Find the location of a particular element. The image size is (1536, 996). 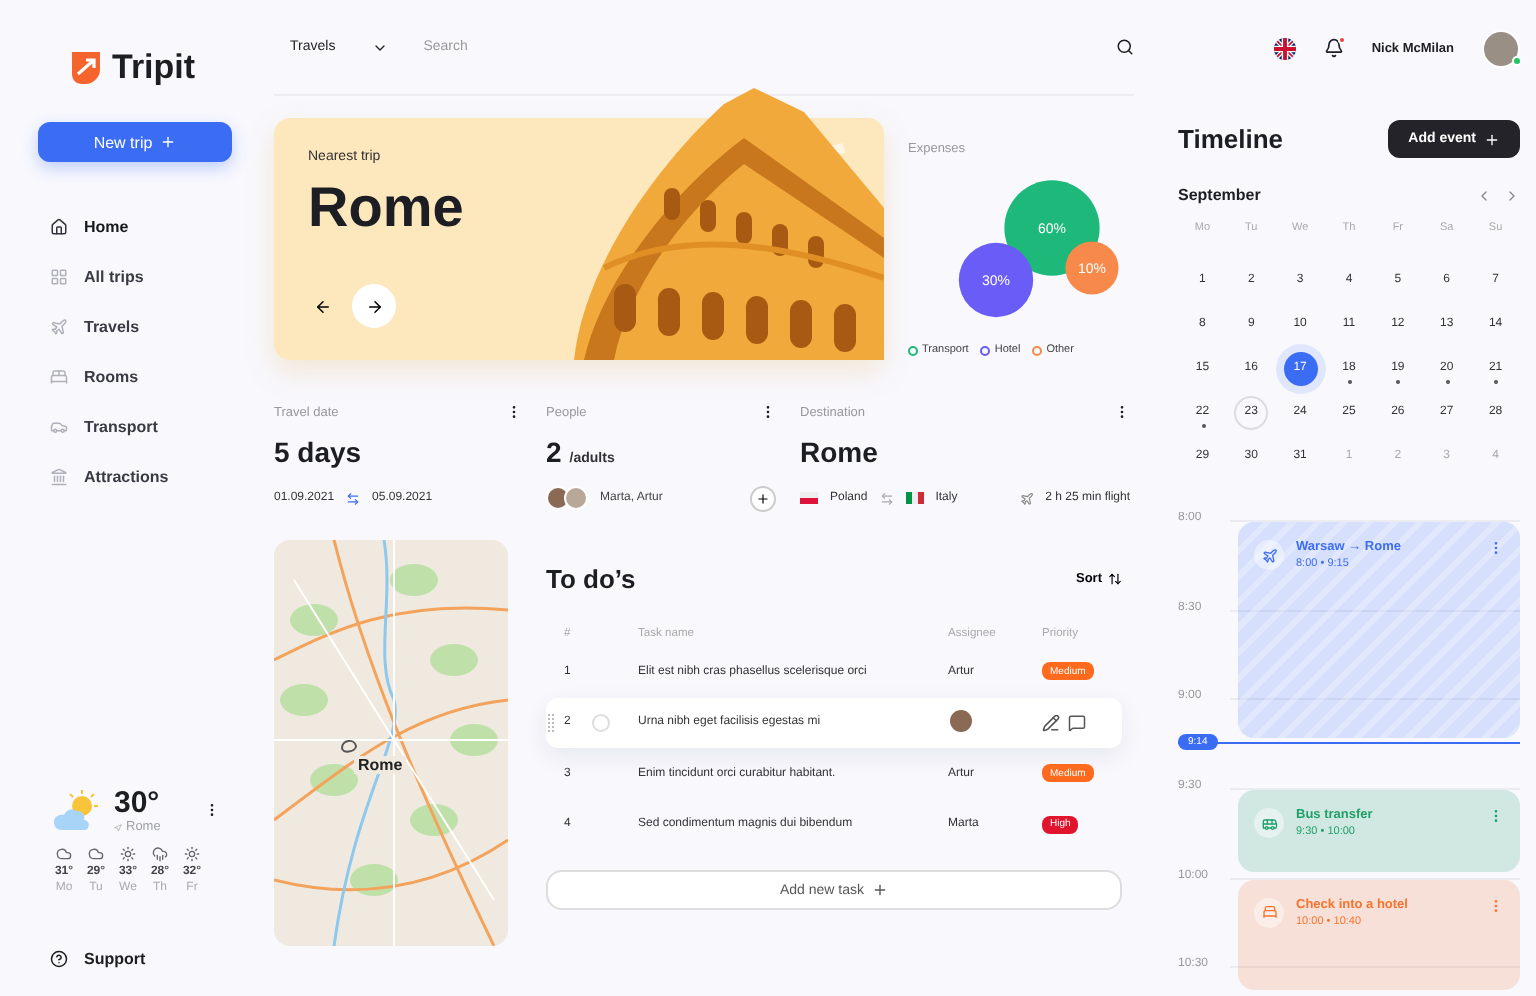

map-label: Rome is located at coordinates (380, 765).